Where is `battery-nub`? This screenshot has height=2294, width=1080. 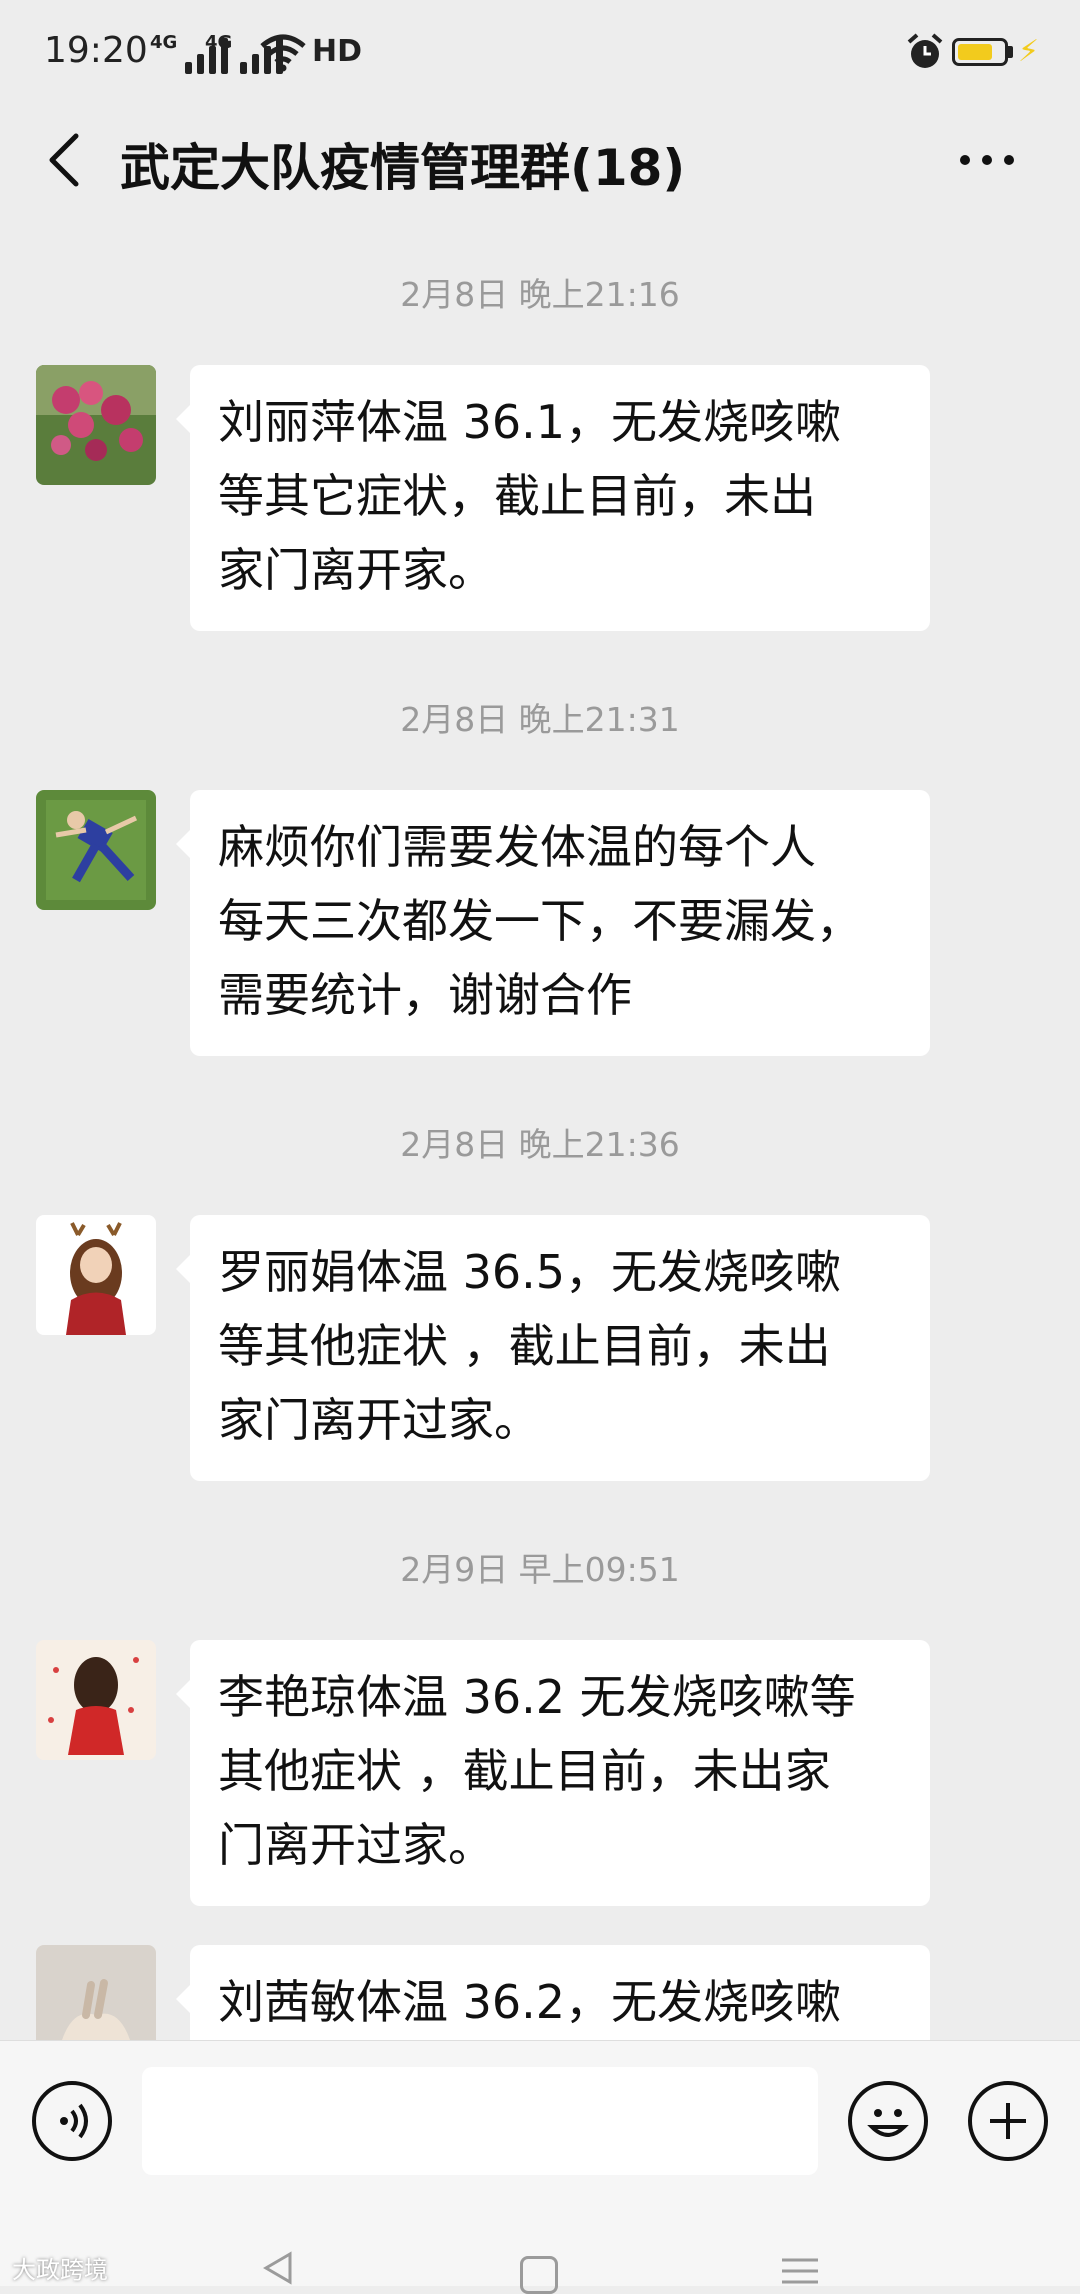 battery-nub is located at coordinates (1010, 52).